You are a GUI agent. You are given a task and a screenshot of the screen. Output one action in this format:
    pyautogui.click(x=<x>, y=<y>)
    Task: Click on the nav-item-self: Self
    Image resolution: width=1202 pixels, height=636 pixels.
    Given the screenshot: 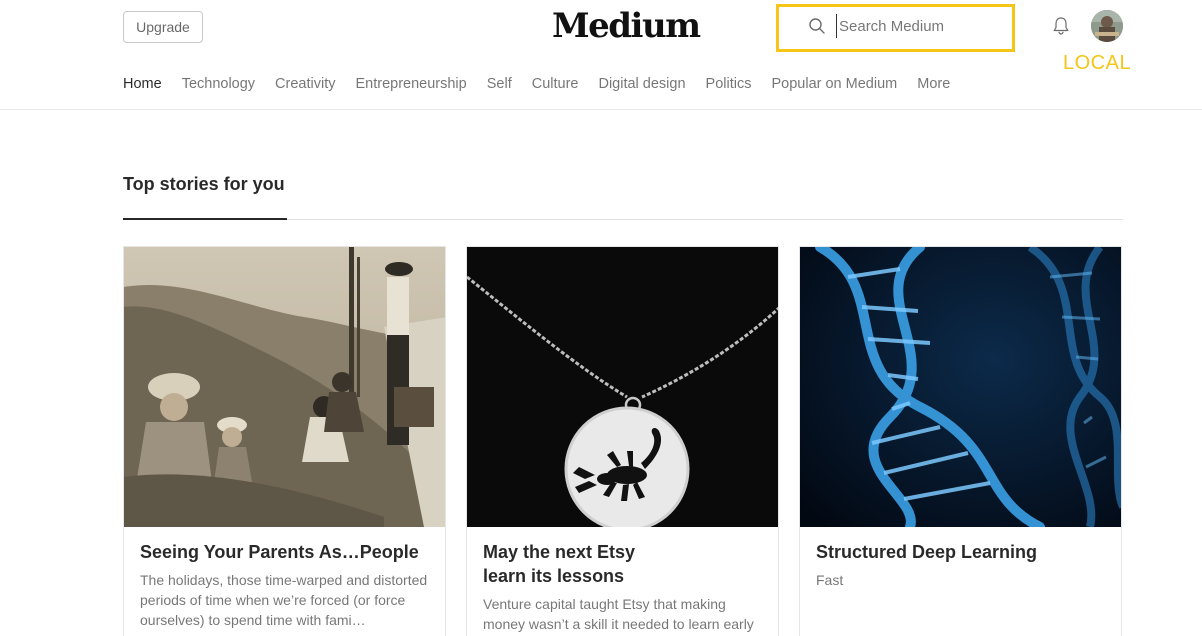 What is the action you would take?
    pyautogui.click(x=499, y=84)
    